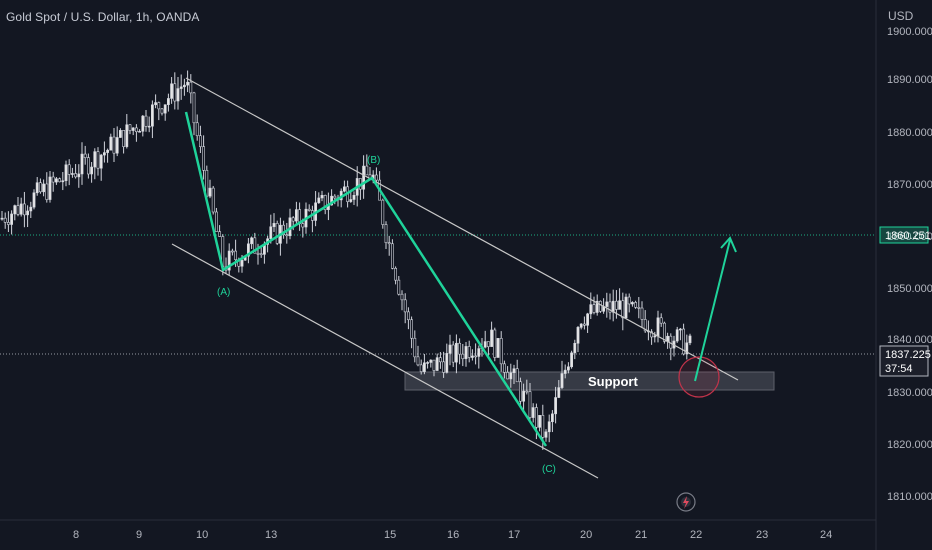  What do you see at coordinates (908, 236) in the screenshot?
I see `target-price-value: 1860.251` at bounding box center [908, 236].